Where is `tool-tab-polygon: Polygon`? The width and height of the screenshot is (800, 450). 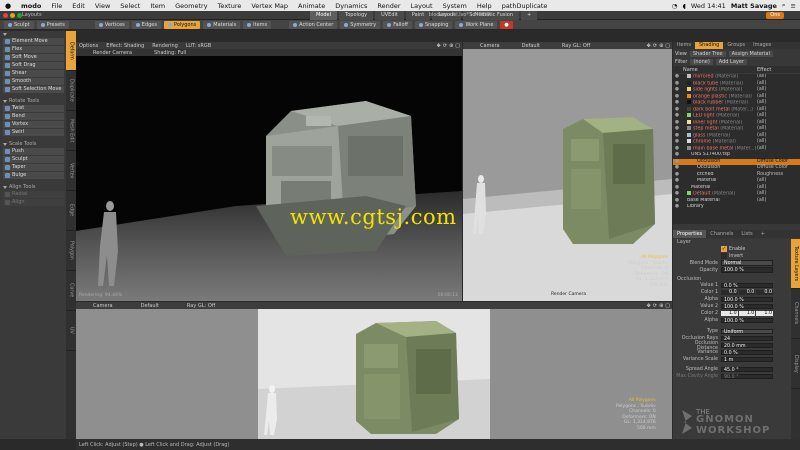 tool-tab-polygon: Polygon is located at coordinates (71, 251).